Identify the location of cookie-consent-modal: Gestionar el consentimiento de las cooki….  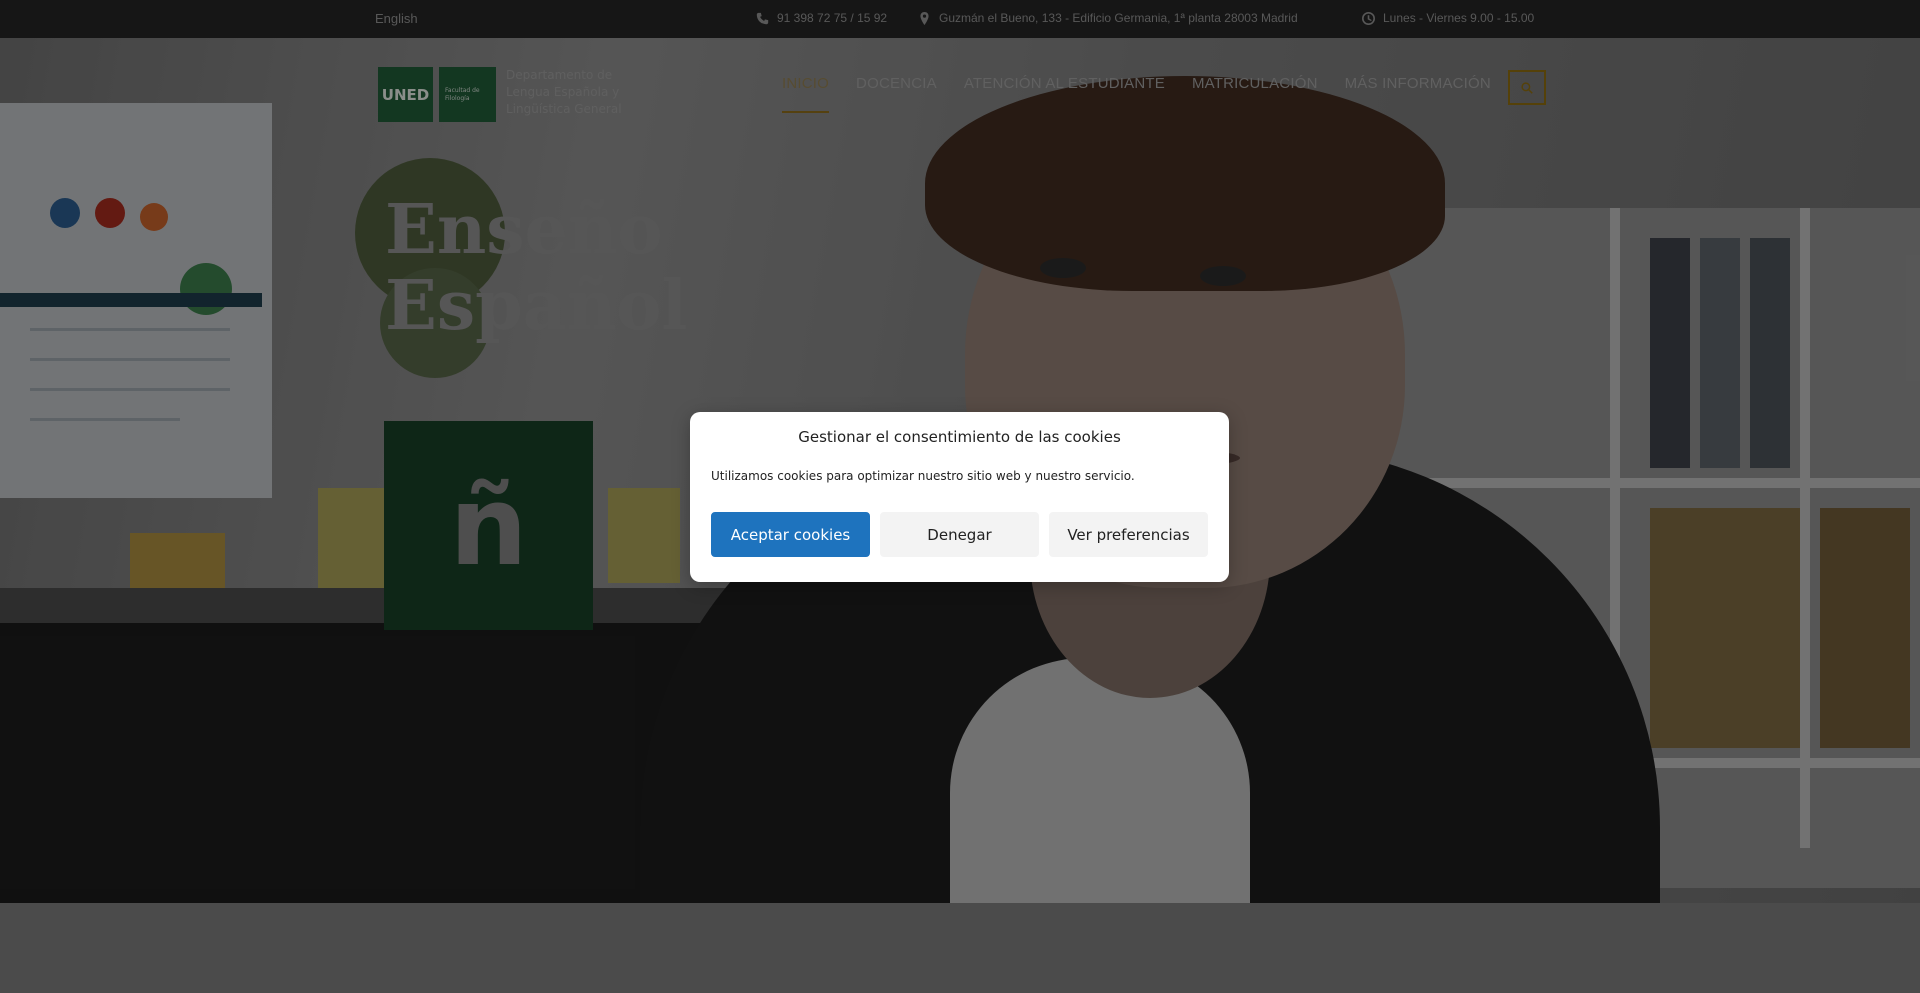
(959, 497).